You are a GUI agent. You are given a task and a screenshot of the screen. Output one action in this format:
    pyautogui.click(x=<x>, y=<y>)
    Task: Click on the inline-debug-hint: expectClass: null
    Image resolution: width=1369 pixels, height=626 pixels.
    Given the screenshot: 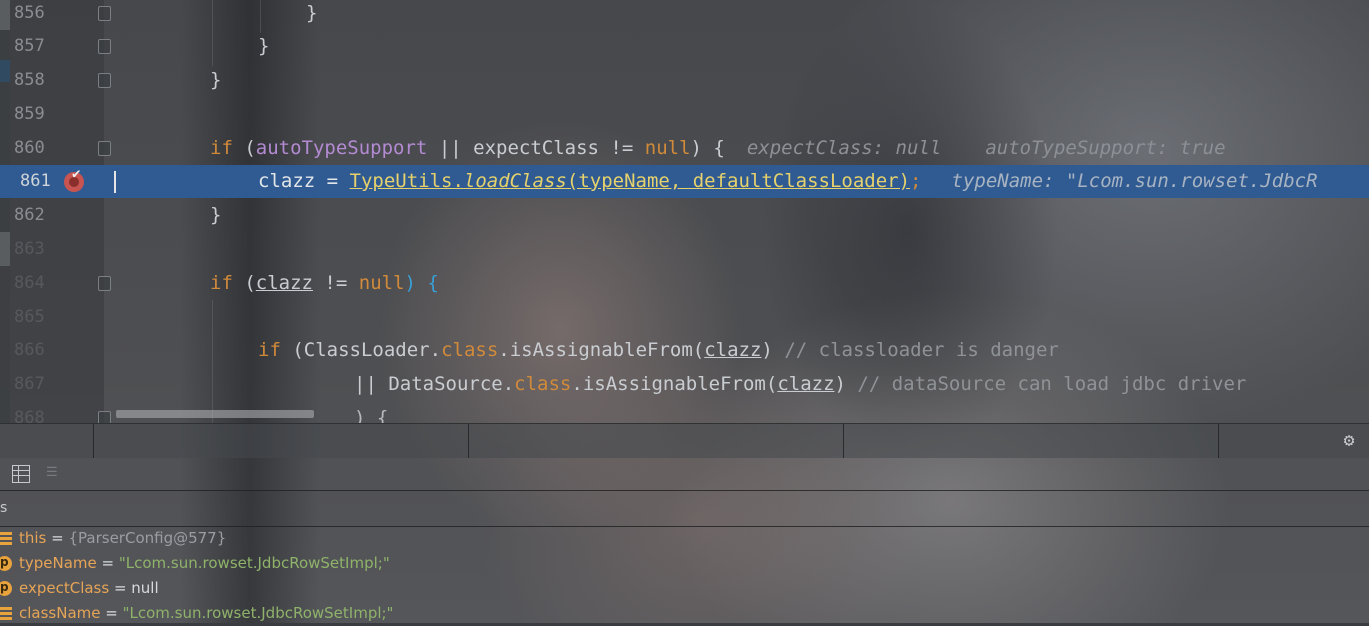 What is the action you would take?
    pyautogui.click(x=844, y=148)
    